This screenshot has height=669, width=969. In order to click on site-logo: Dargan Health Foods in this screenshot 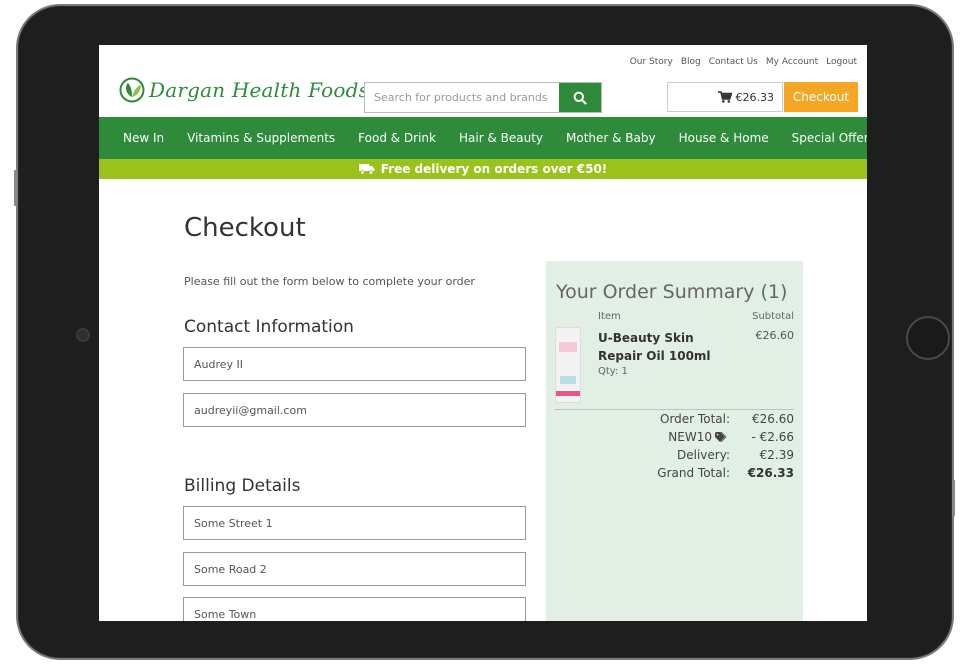, I will do `click(244, 90)`.